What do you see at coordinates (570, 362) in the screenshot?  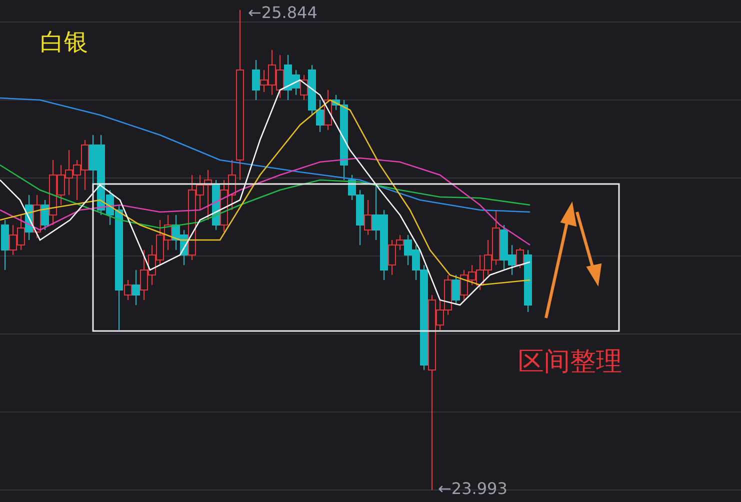 I see `range-annotation: 区间整理` at bounding box center [570, 362].